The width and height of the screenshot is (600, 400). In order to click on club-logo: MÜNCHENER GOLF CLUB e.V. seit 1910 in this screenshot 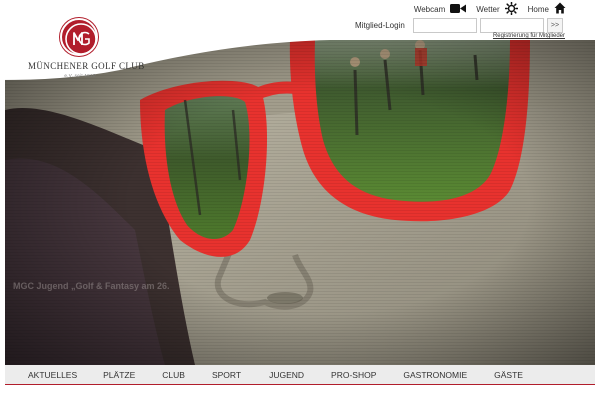, I will do `click(86, 48)`.